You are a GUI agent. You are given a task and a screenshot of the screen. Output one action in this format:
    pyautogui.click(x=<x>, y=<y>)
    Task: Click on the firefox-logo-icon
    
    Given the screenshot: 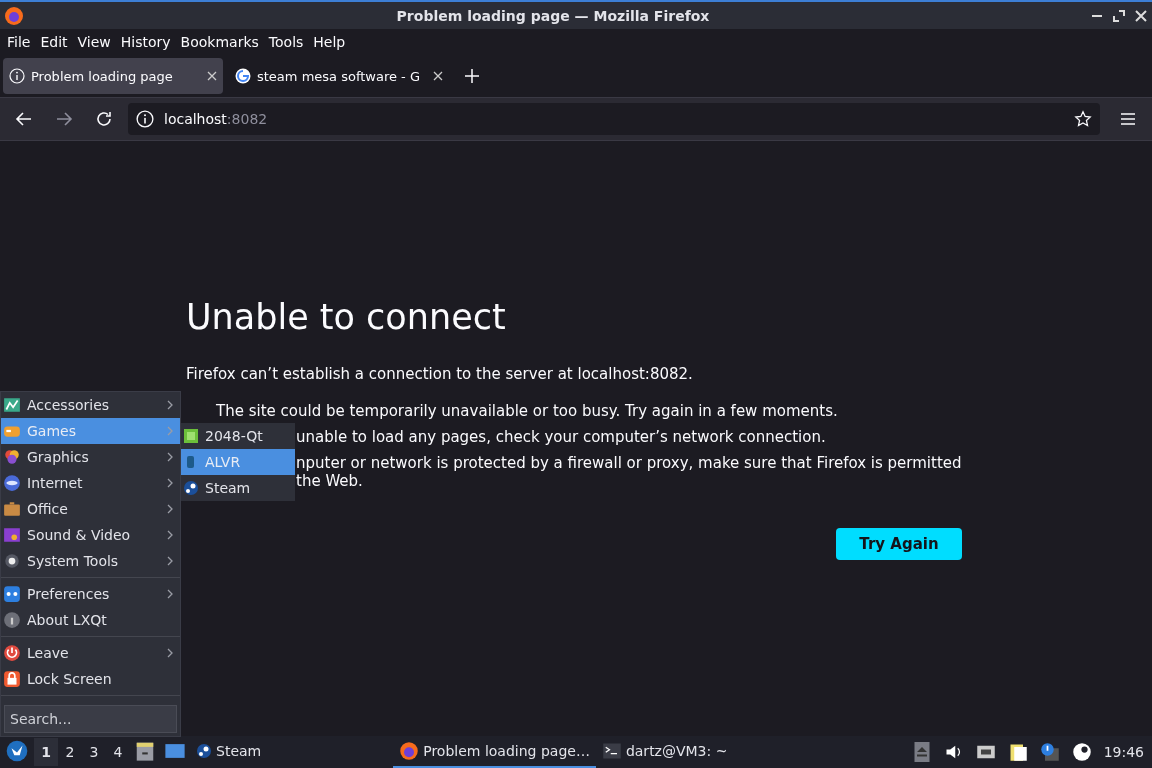 What is the action you would take?
    pyautogui.click(x=14, y=15)
    